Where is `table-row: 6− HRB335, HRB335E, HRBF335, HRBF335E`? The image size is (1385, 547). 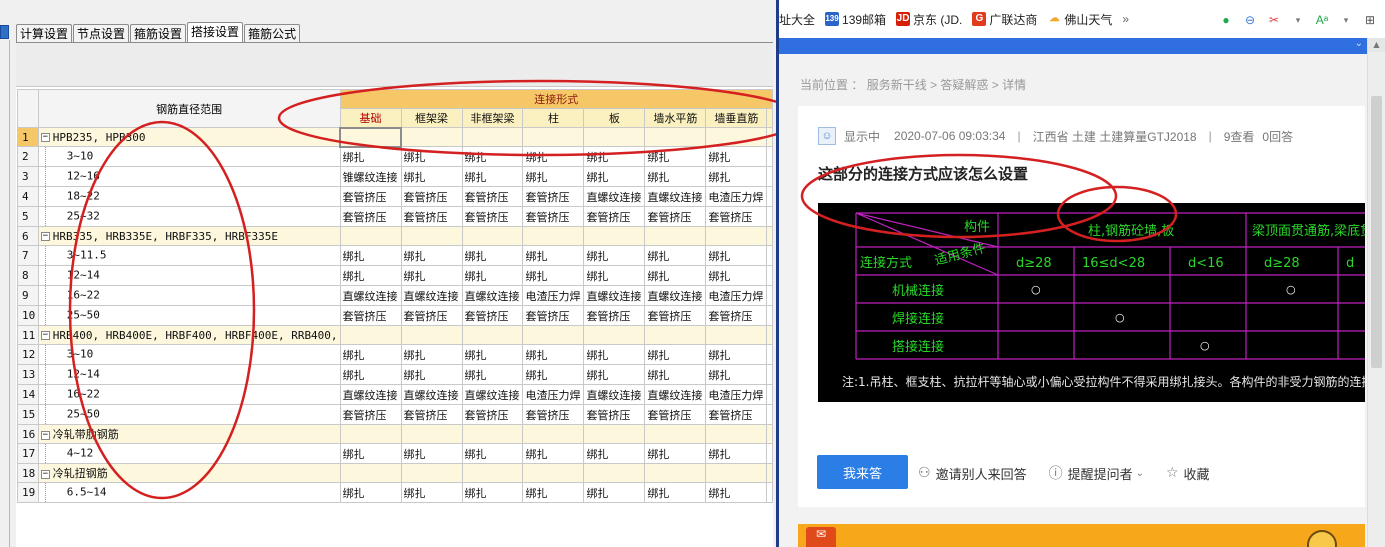 table-row: 6− HRB335, HRB335E, HRBF335, HRBF335E is located at coordinates (395, 236).